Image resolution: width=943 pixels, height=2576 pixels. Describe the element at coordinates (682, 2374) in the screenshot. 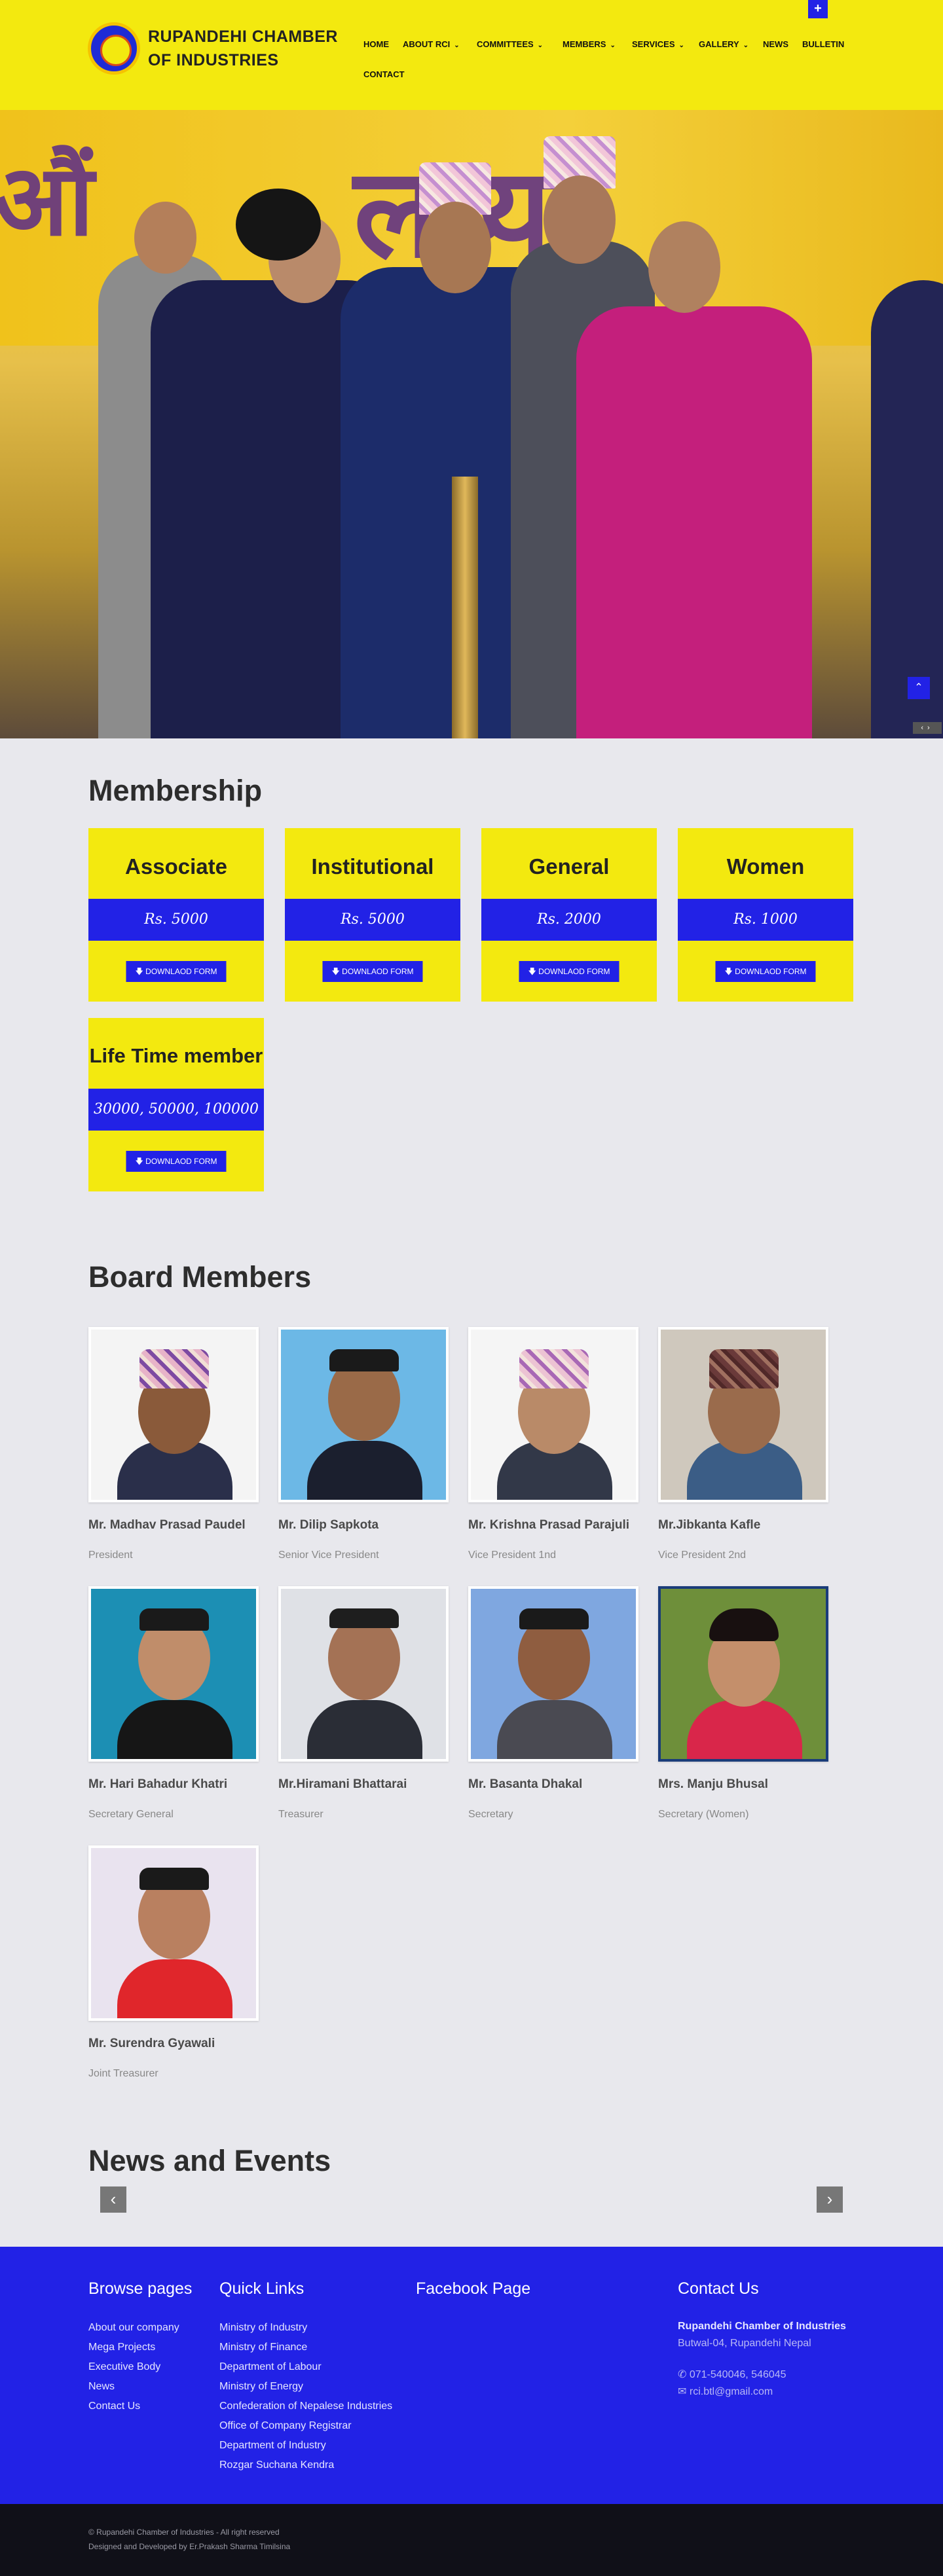

I see `phone-icon: ✆` at that location.